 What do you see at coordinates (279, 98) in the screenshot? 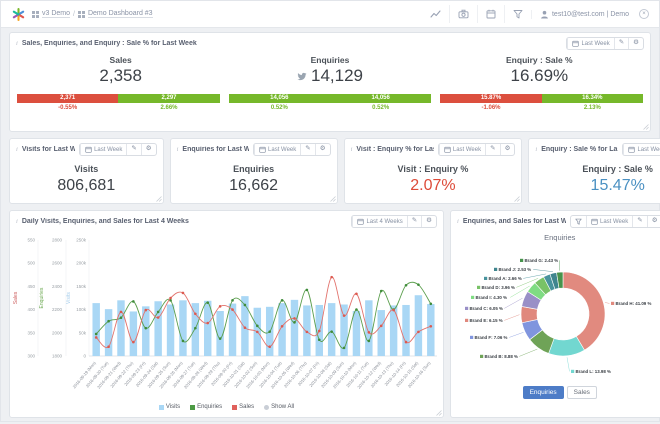
I see `comparison-bar: 14,056` at bounding box center [279, 98].